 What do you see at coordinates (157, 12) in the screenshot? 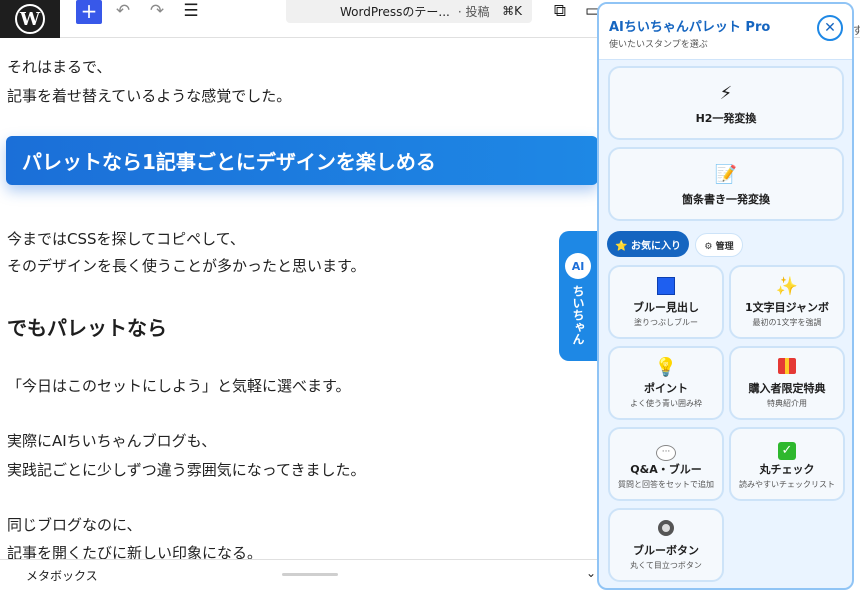
I see `redo-icon: ↷` at bounding box center [157, 12].